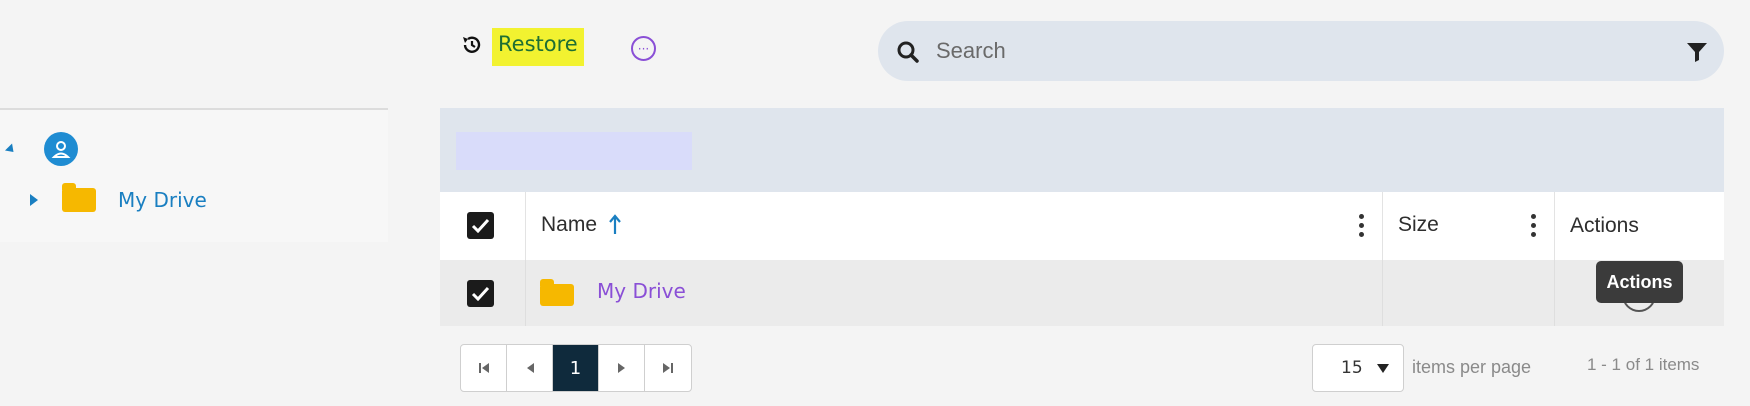 This screenshot has height=406, width=1750. What do you see at coordinates (1604, 225) in the screenshot?
I see `column-header-actions: Actions` at bounding box center [1604, 225].